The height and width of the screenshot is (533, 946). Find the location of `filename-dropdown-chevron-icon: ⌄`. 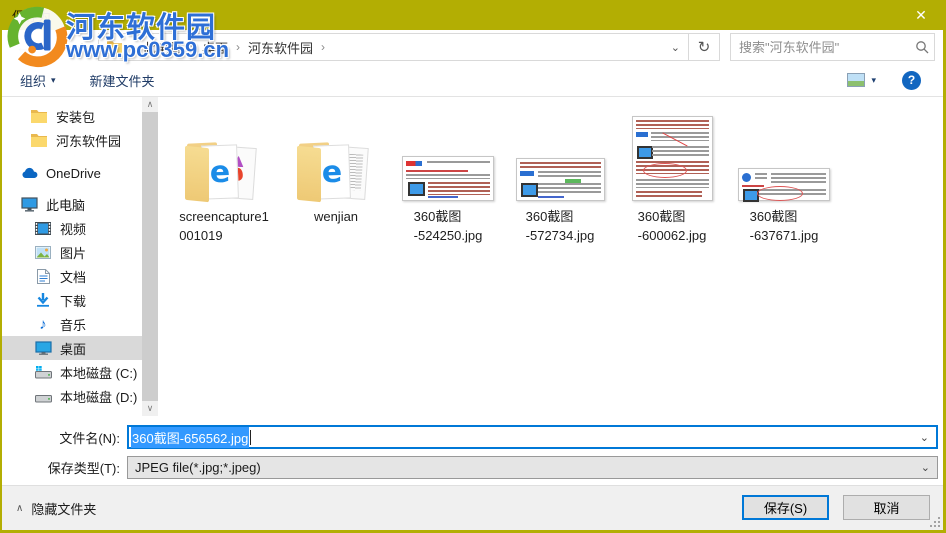

filename-dropdown-chevron-icon: ⌄ is located at coordinates (924, 437).